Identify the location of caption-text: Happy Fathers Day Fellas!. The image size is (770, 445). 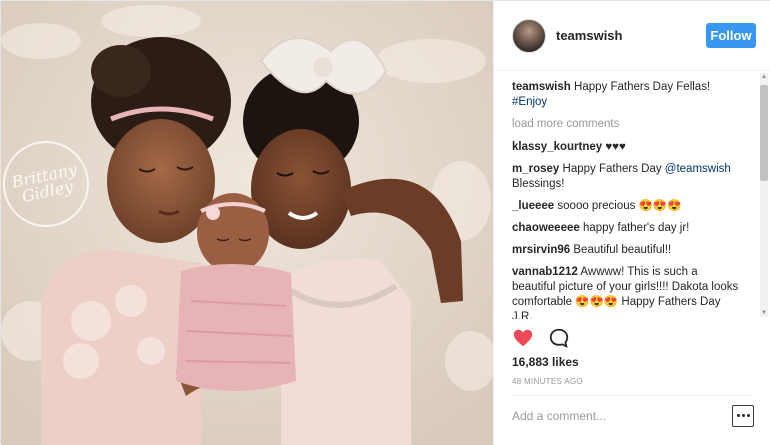
(642, 87).